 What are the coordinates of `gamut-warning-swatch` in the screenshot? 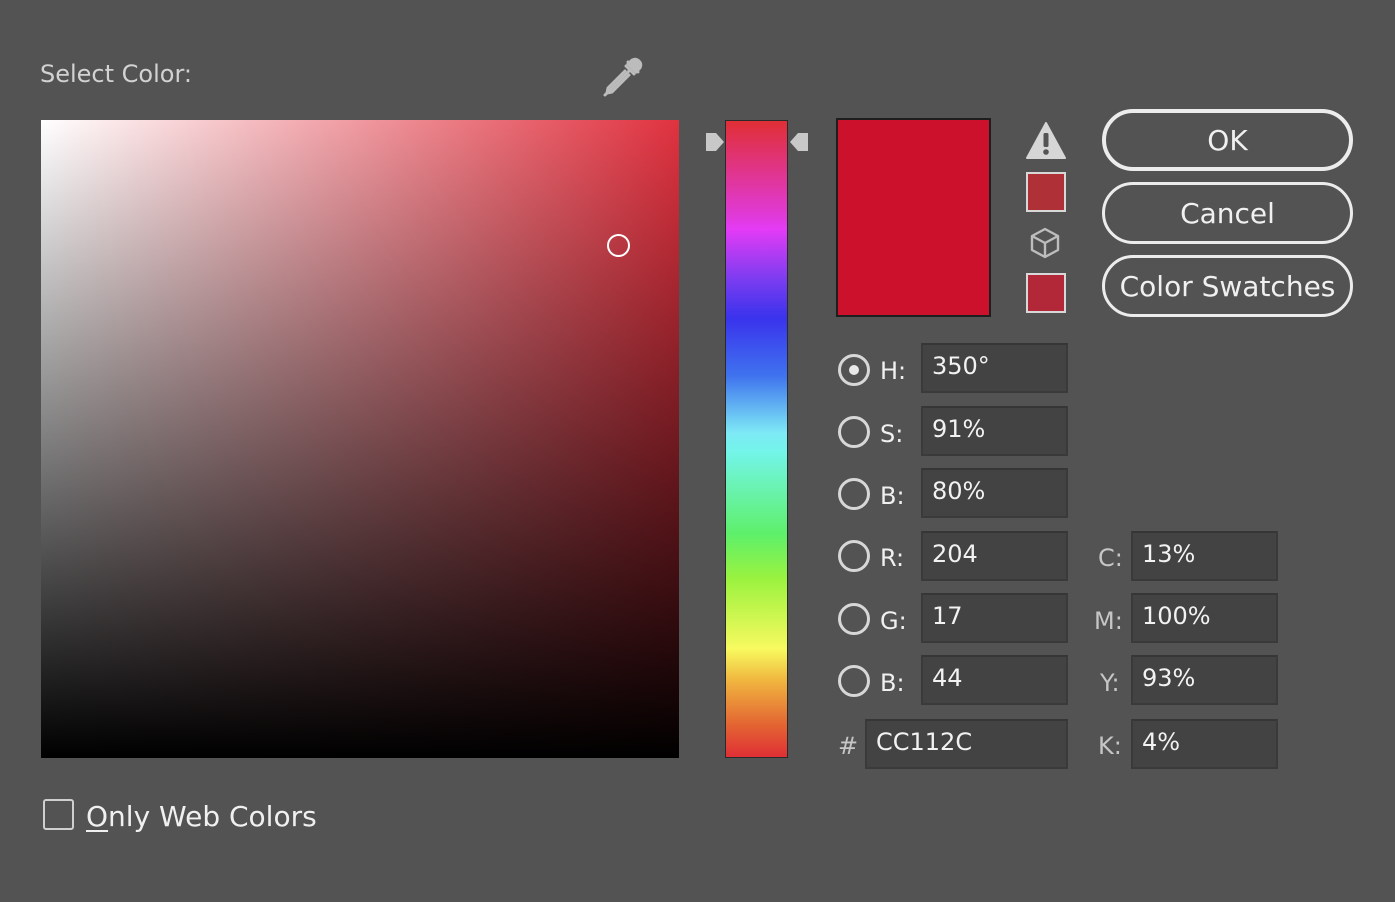 It's located at (1046, 192).